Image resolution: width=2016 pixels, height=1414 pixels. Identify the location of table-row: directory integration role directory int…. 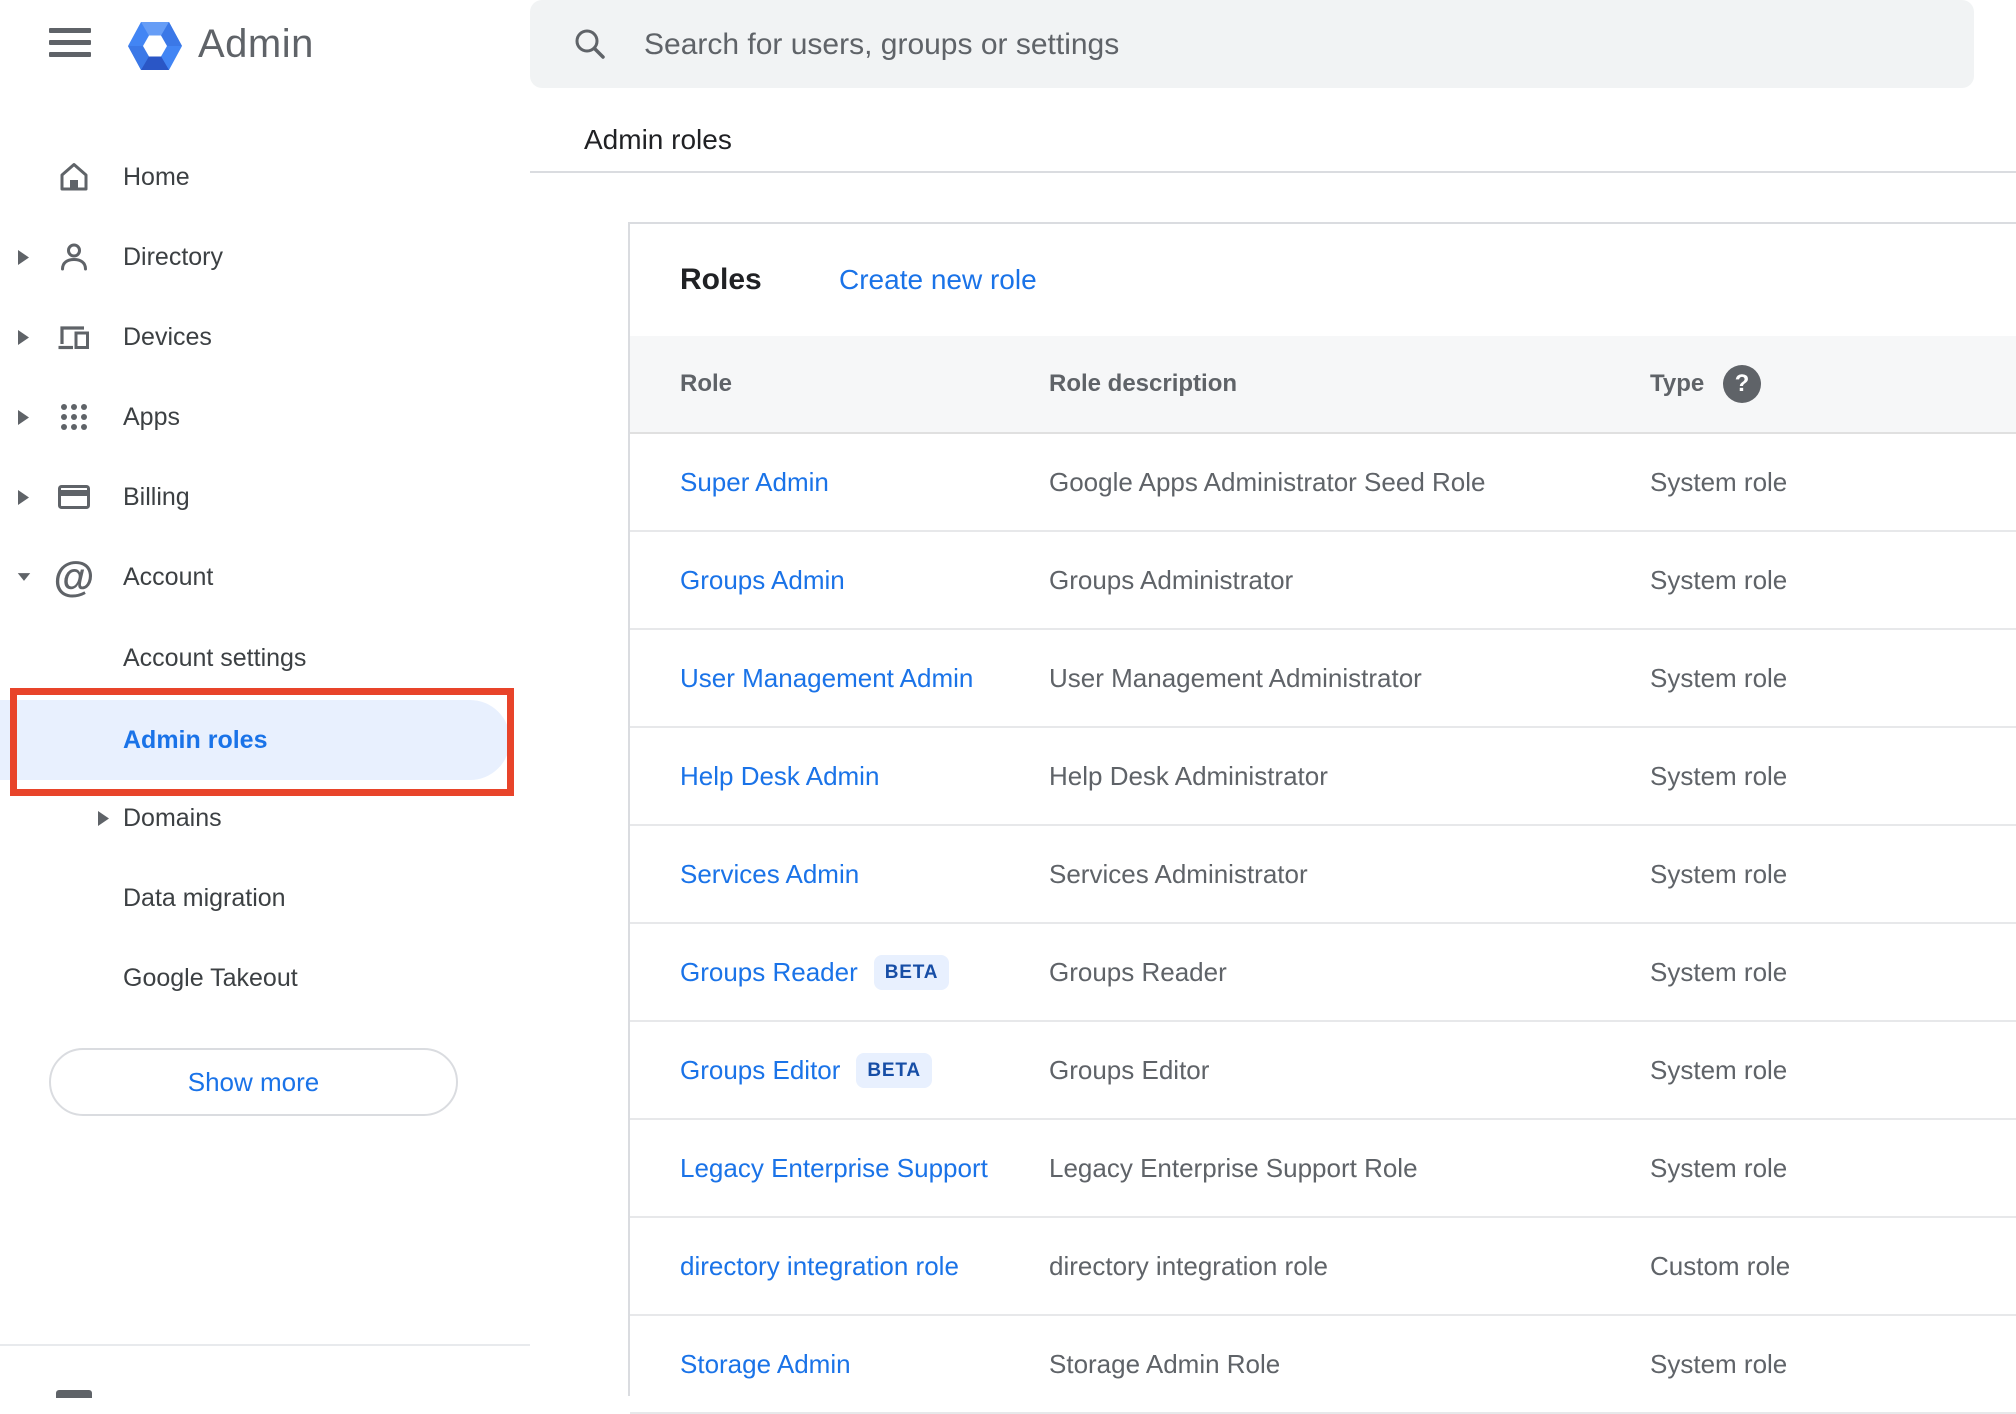
(1323, 1267).